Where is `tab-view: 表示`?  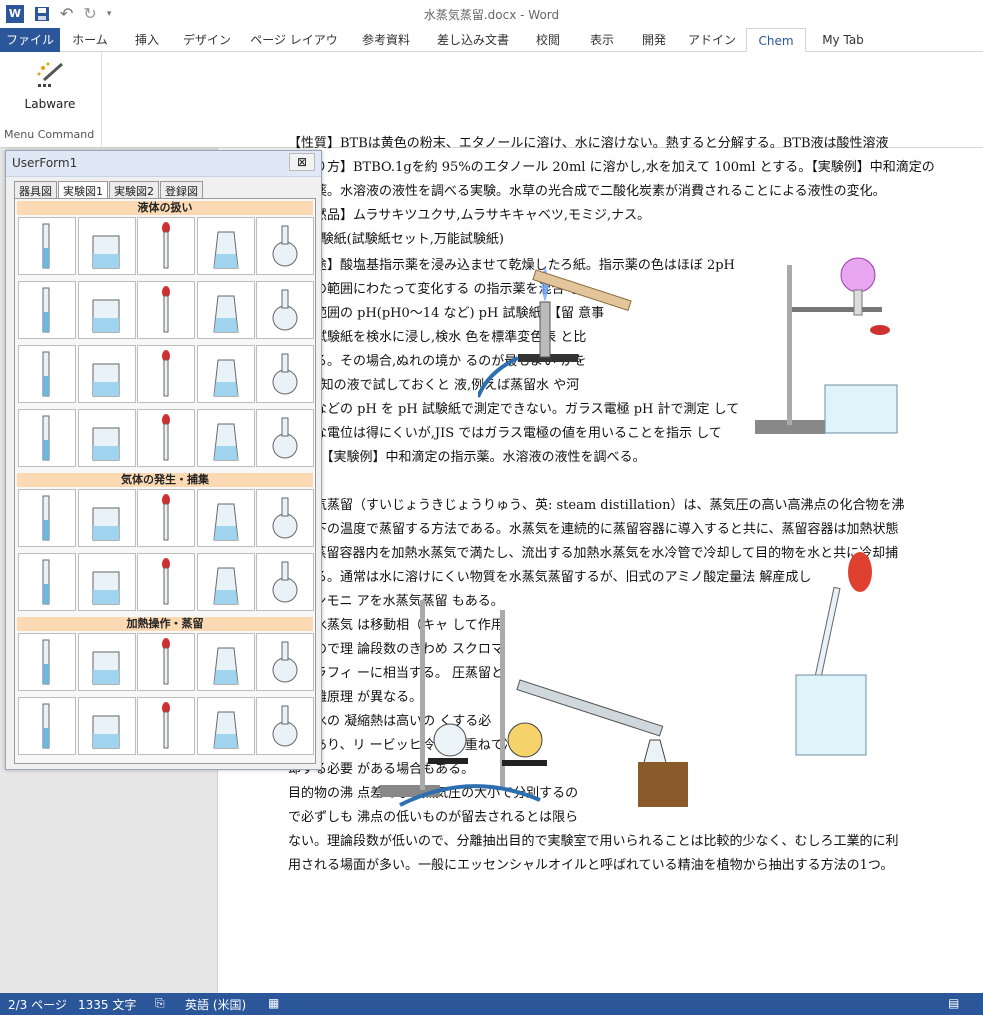 tab-view: 表示 is located at coordinates (602, 40).